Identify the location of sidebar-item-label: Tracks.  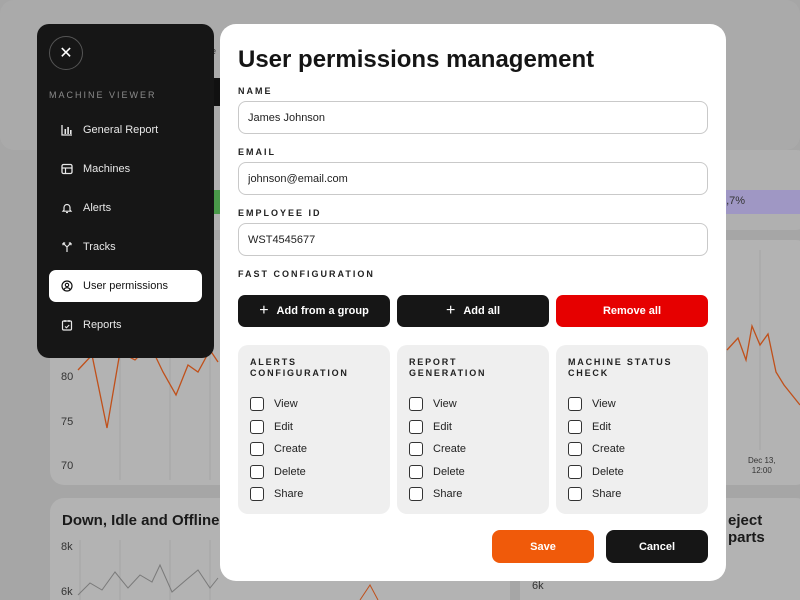
(99, 247).